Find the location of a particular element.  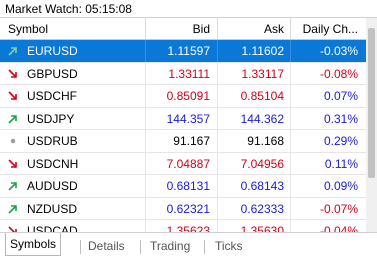

ask-price: 91.168 is located at coordinates (265, 141).